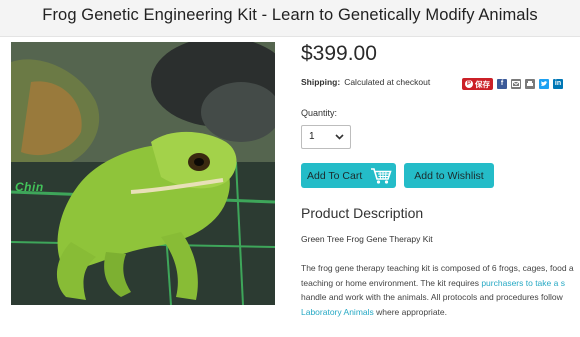 Image resolution: width=580 pixels, height=337 pixels. Describe the element at coordinates (523, 283) in the screenshot. I see `training-link: purchasers to take a s` at that location.